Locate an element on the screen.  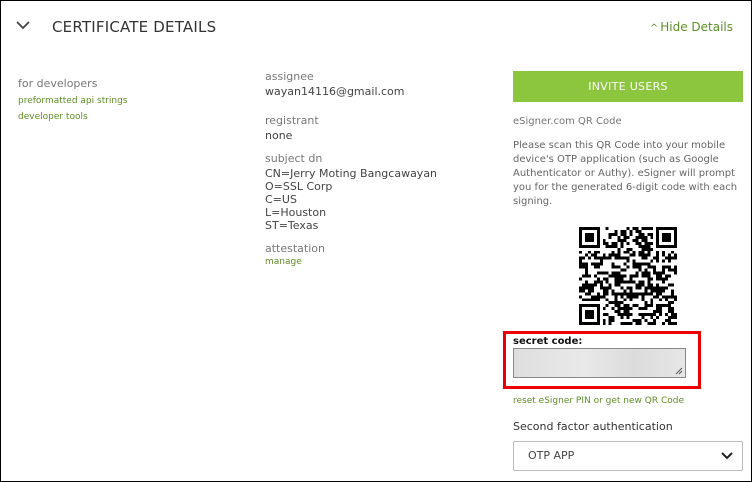
attestation-label: attestation is located at coordinates (295, 248).